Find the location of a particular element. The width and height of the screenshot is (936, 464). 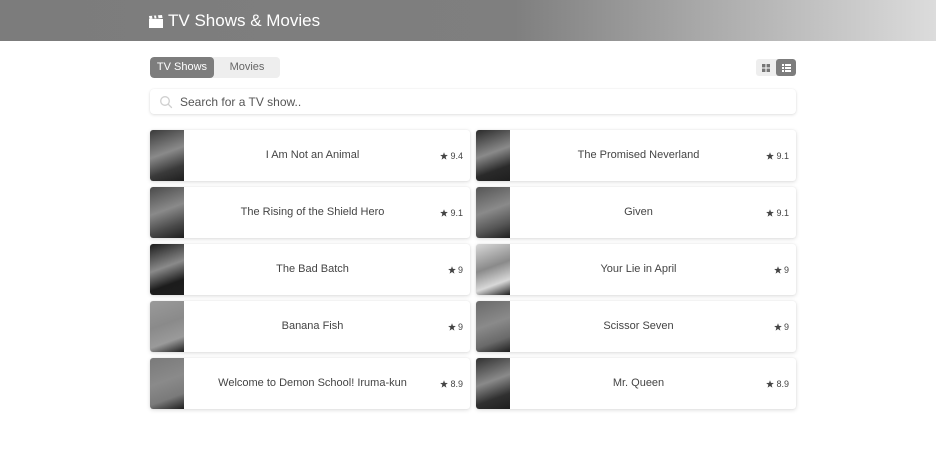

tab-movies: Movies is located at coordinates (247, 67).